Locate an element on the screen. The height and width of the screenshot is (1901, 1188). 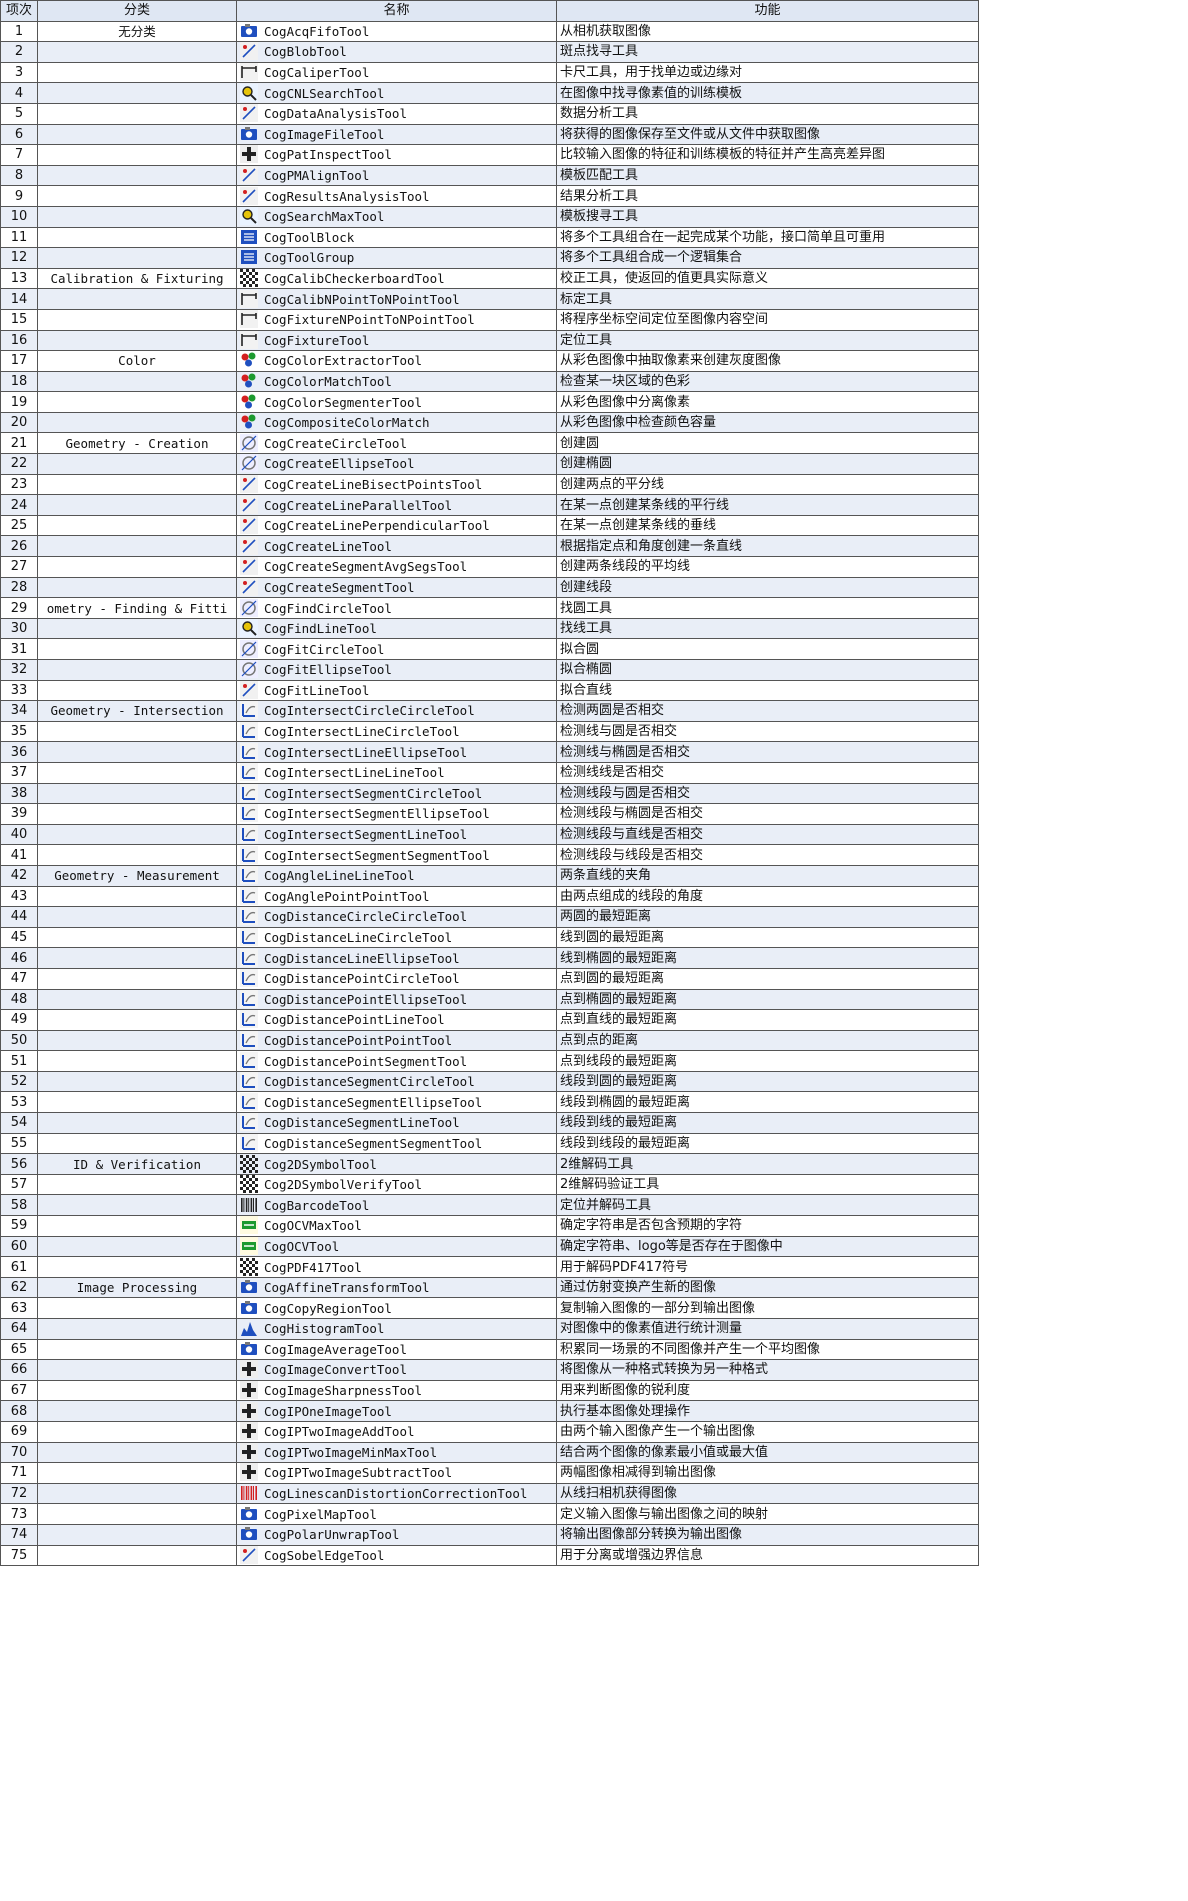
table-row: 30 CogFindLineTool 找线工具 is located at coordinates (489, 628).